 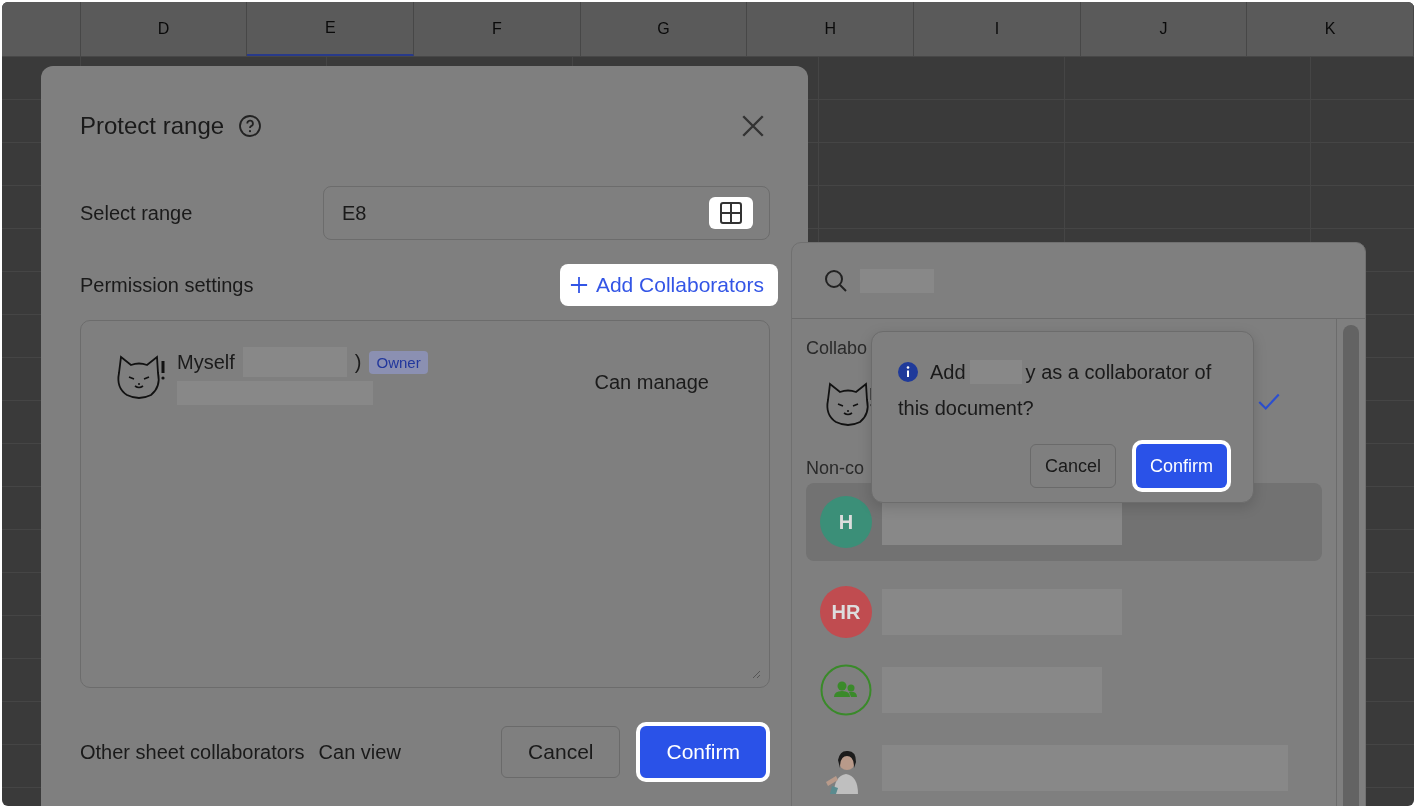 I want to click on section-label: Permission settings, so click(x=167, y=285).